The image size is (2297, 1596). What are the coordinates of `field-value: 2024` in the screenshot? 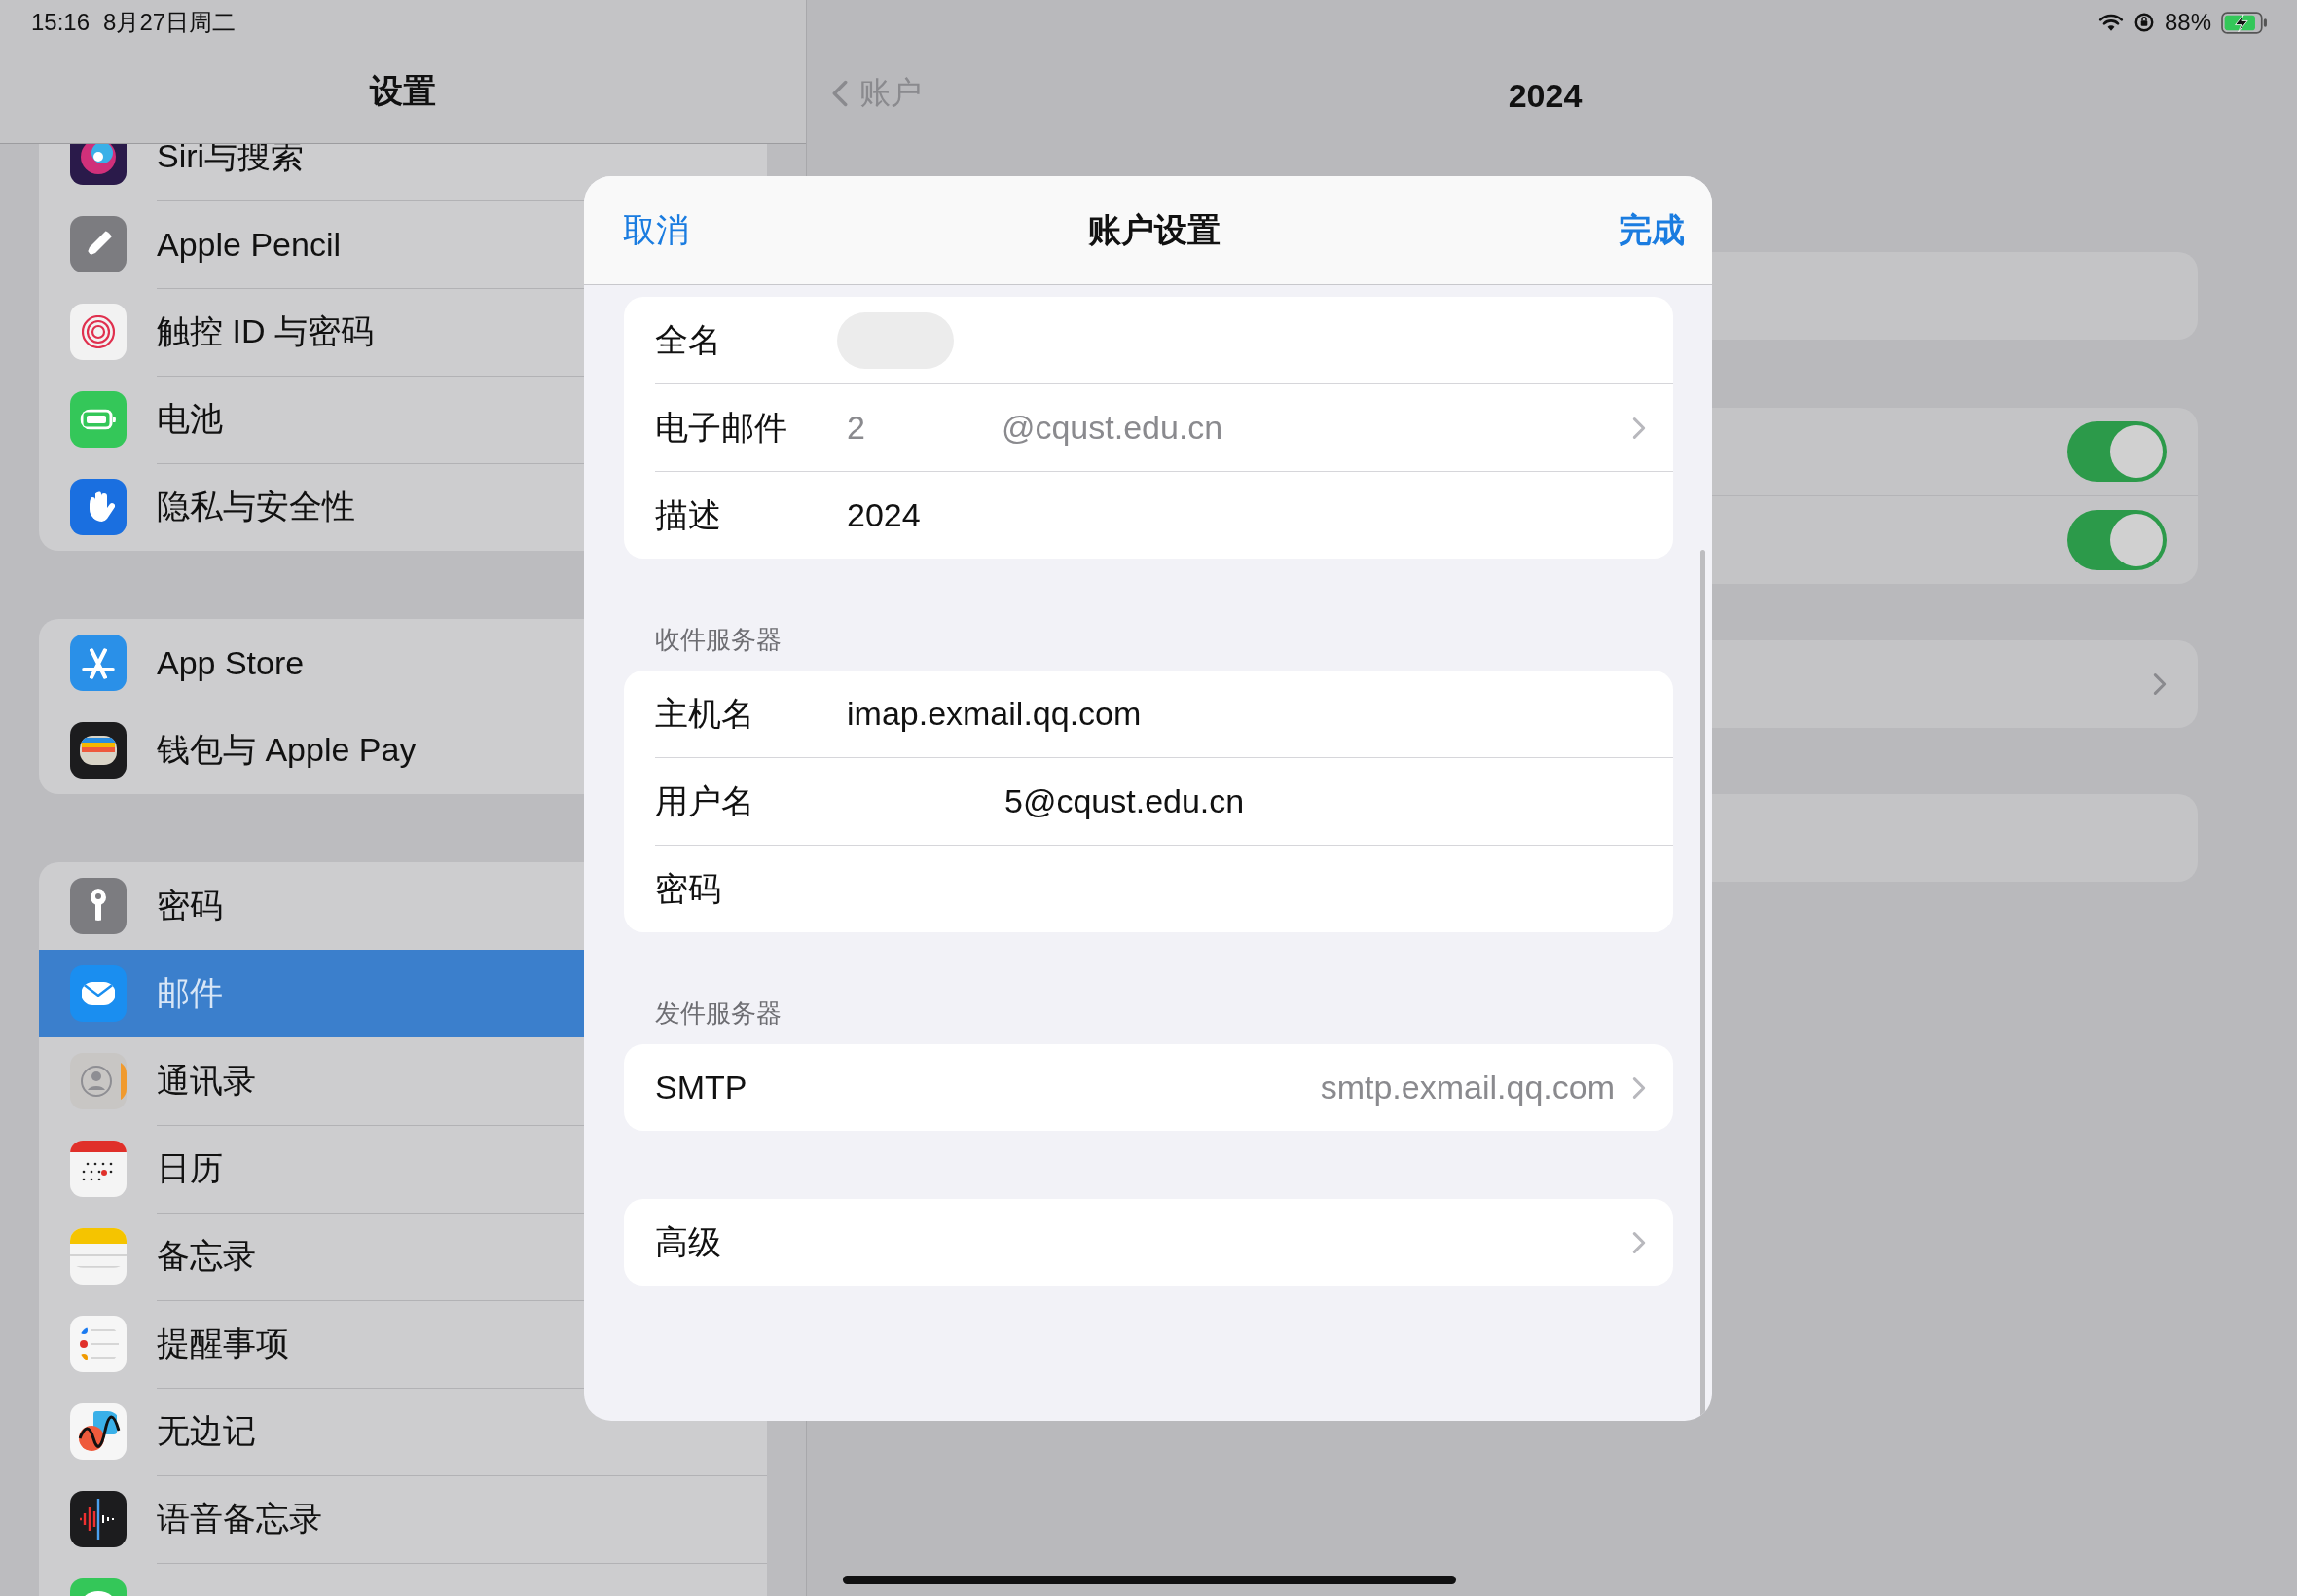 It's located at (884, 515).